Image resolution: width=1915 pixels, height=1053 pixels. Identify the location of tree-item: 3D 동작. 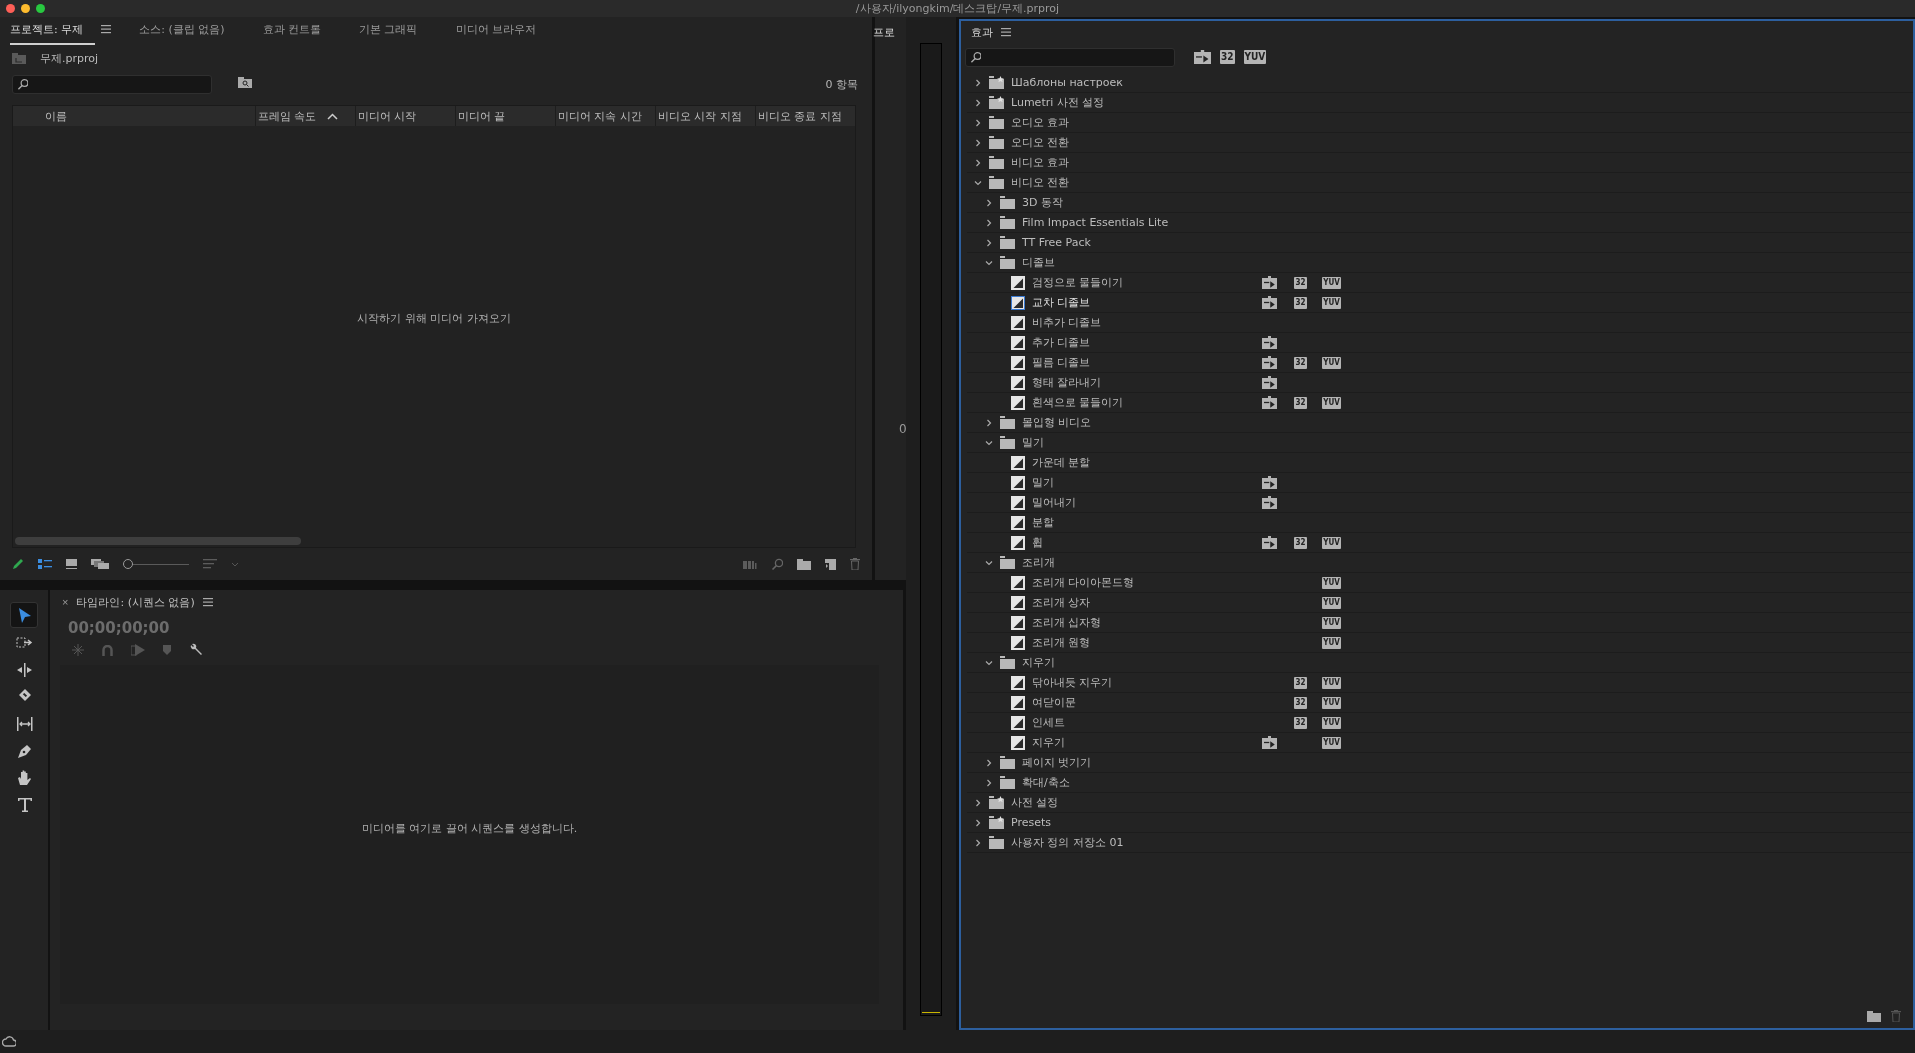
(1042, 202).